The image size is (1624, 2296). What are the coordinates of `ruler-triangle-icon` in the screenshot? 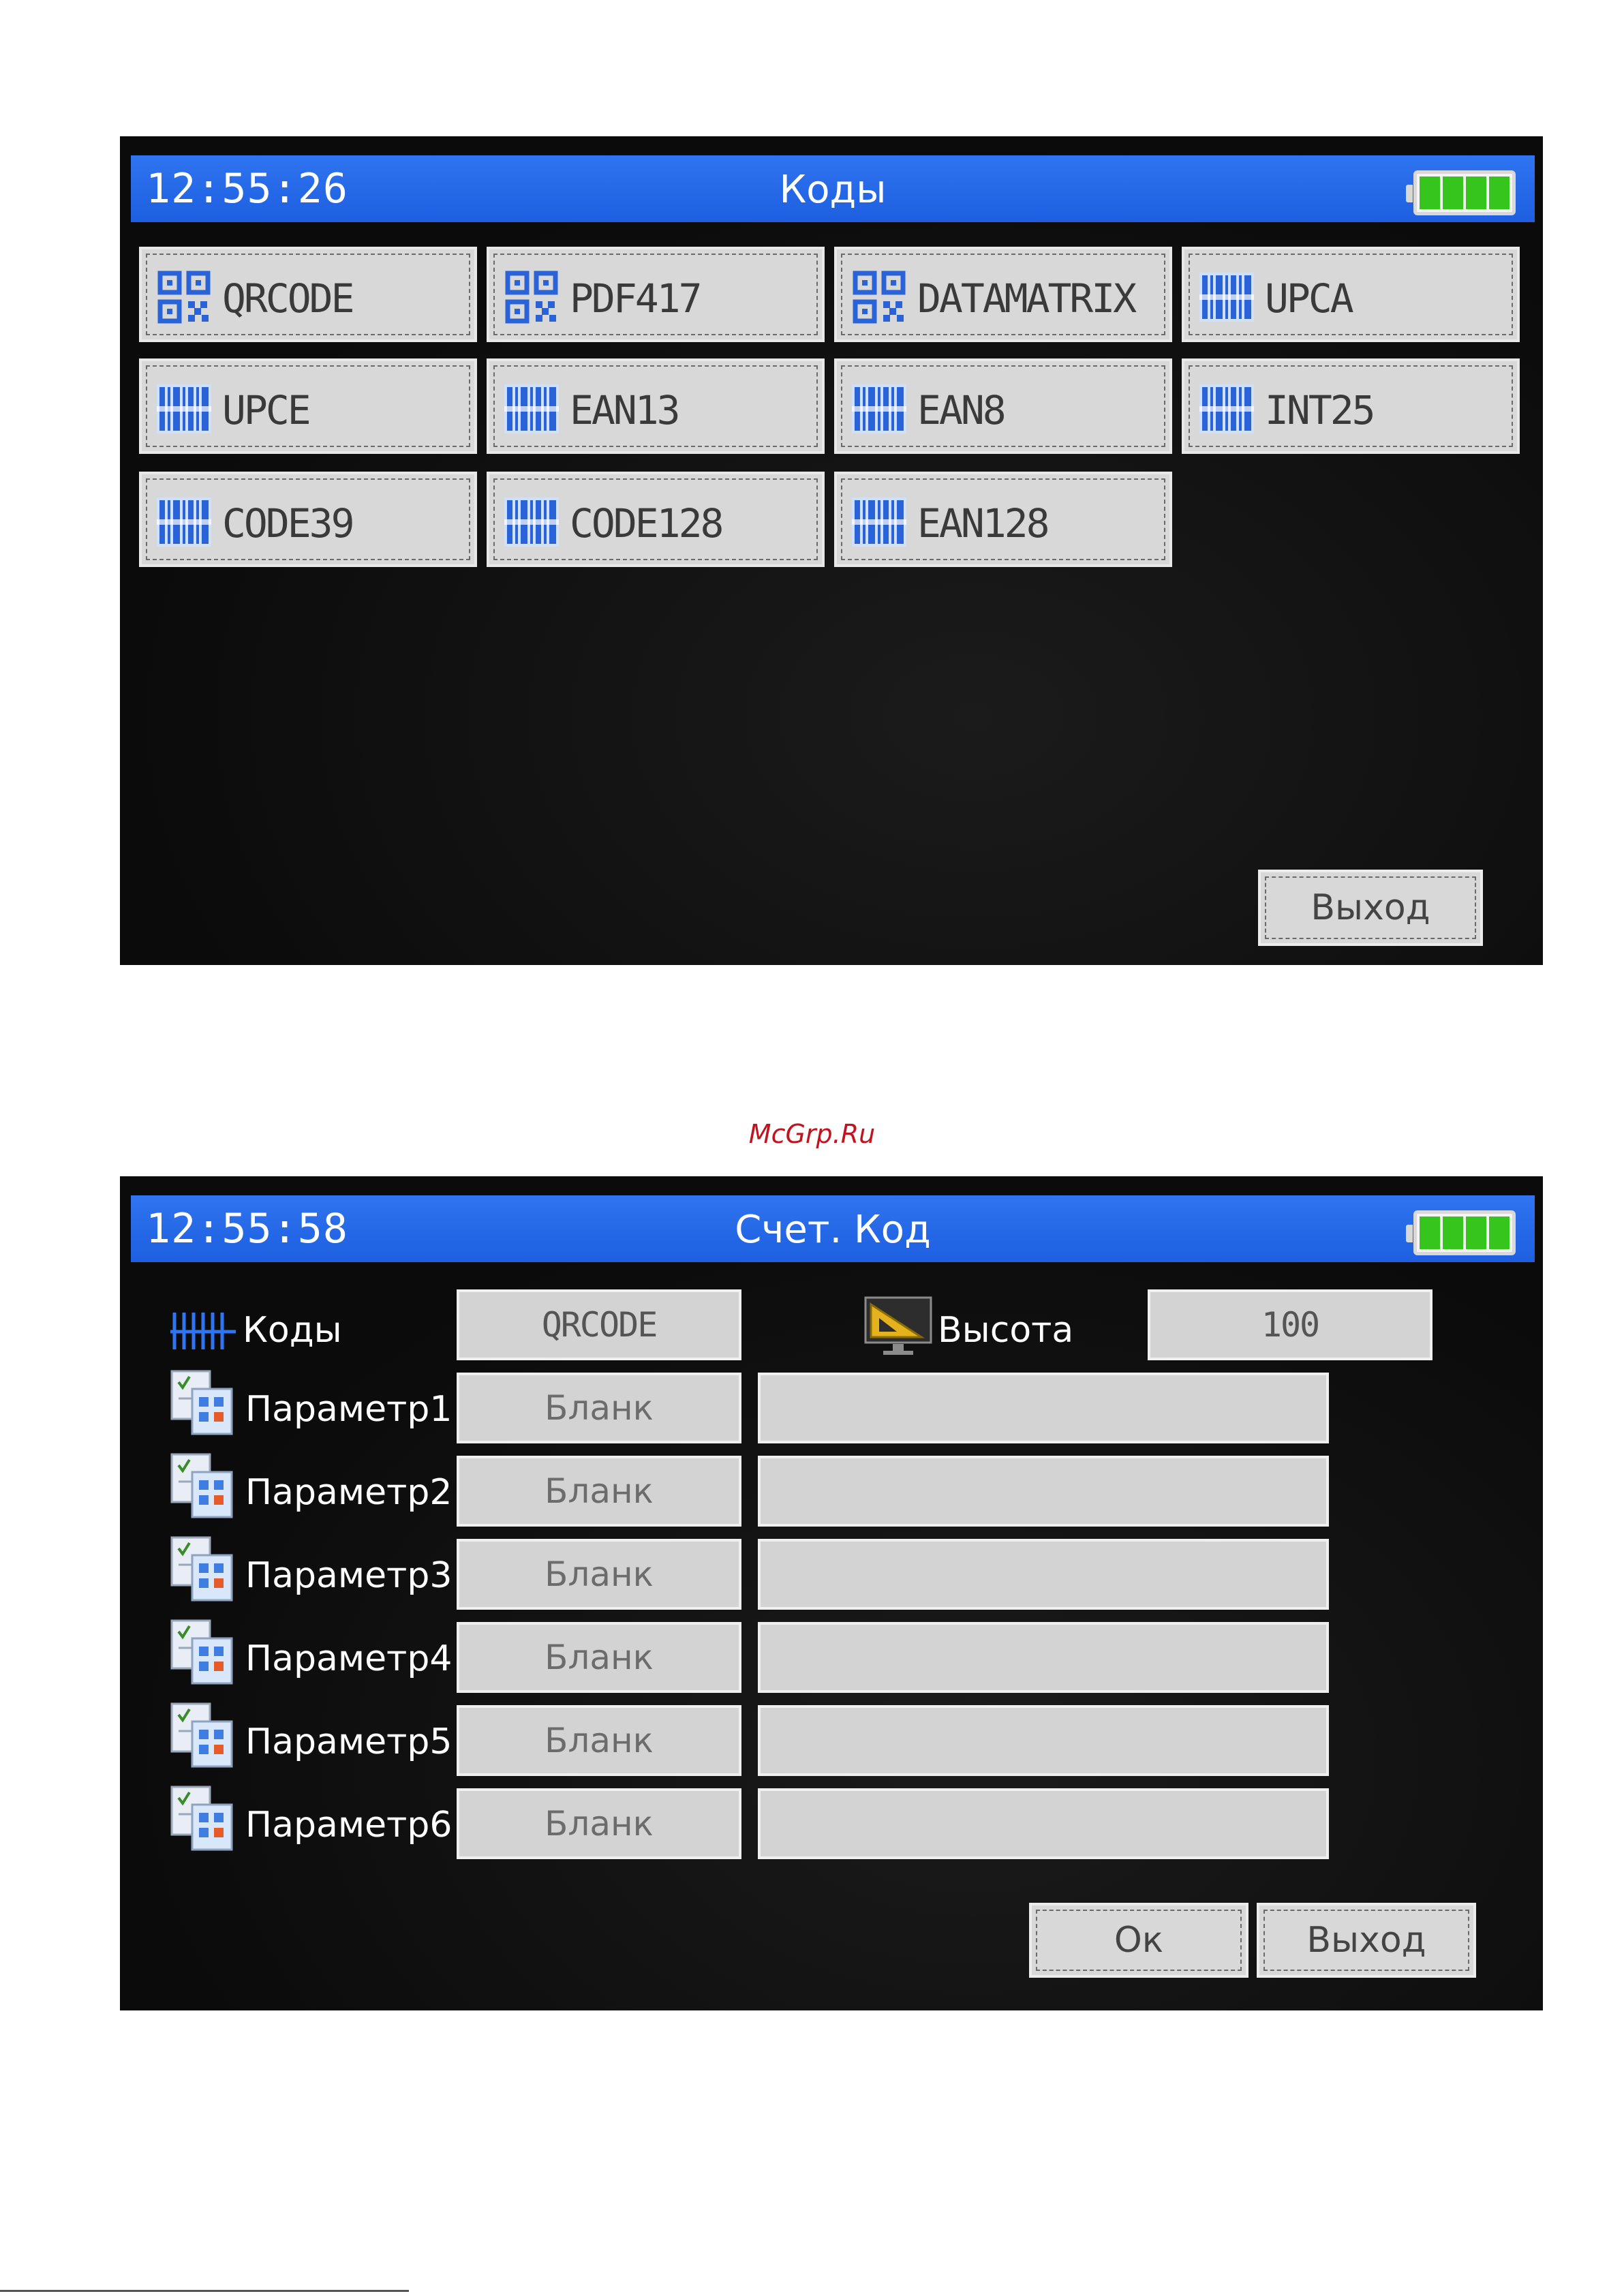 It's located at (898, 1326).